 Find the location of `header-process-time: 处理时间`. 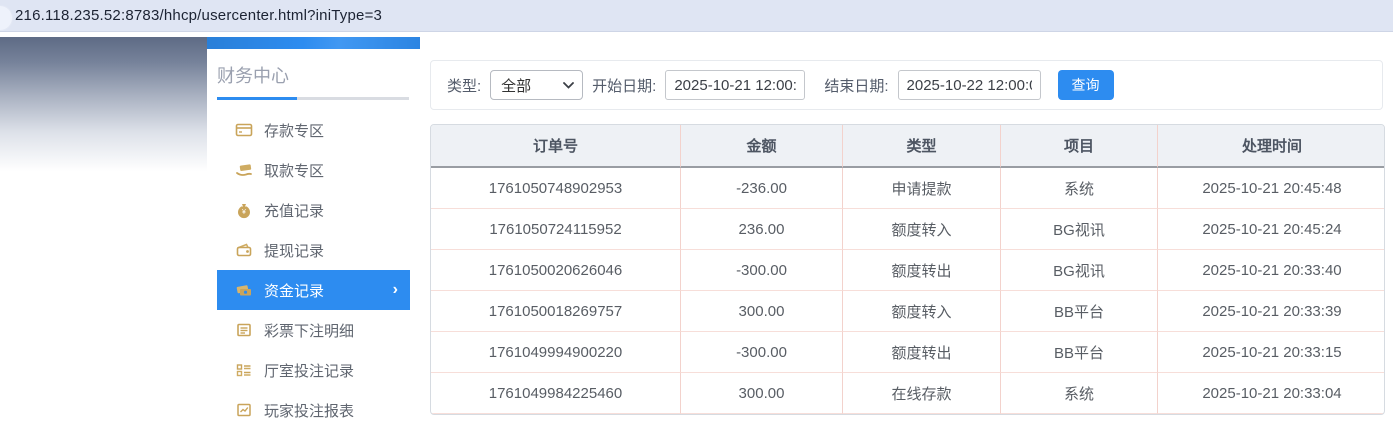

header-process-time: 处理时间 is located at coordinates (1271, 146).